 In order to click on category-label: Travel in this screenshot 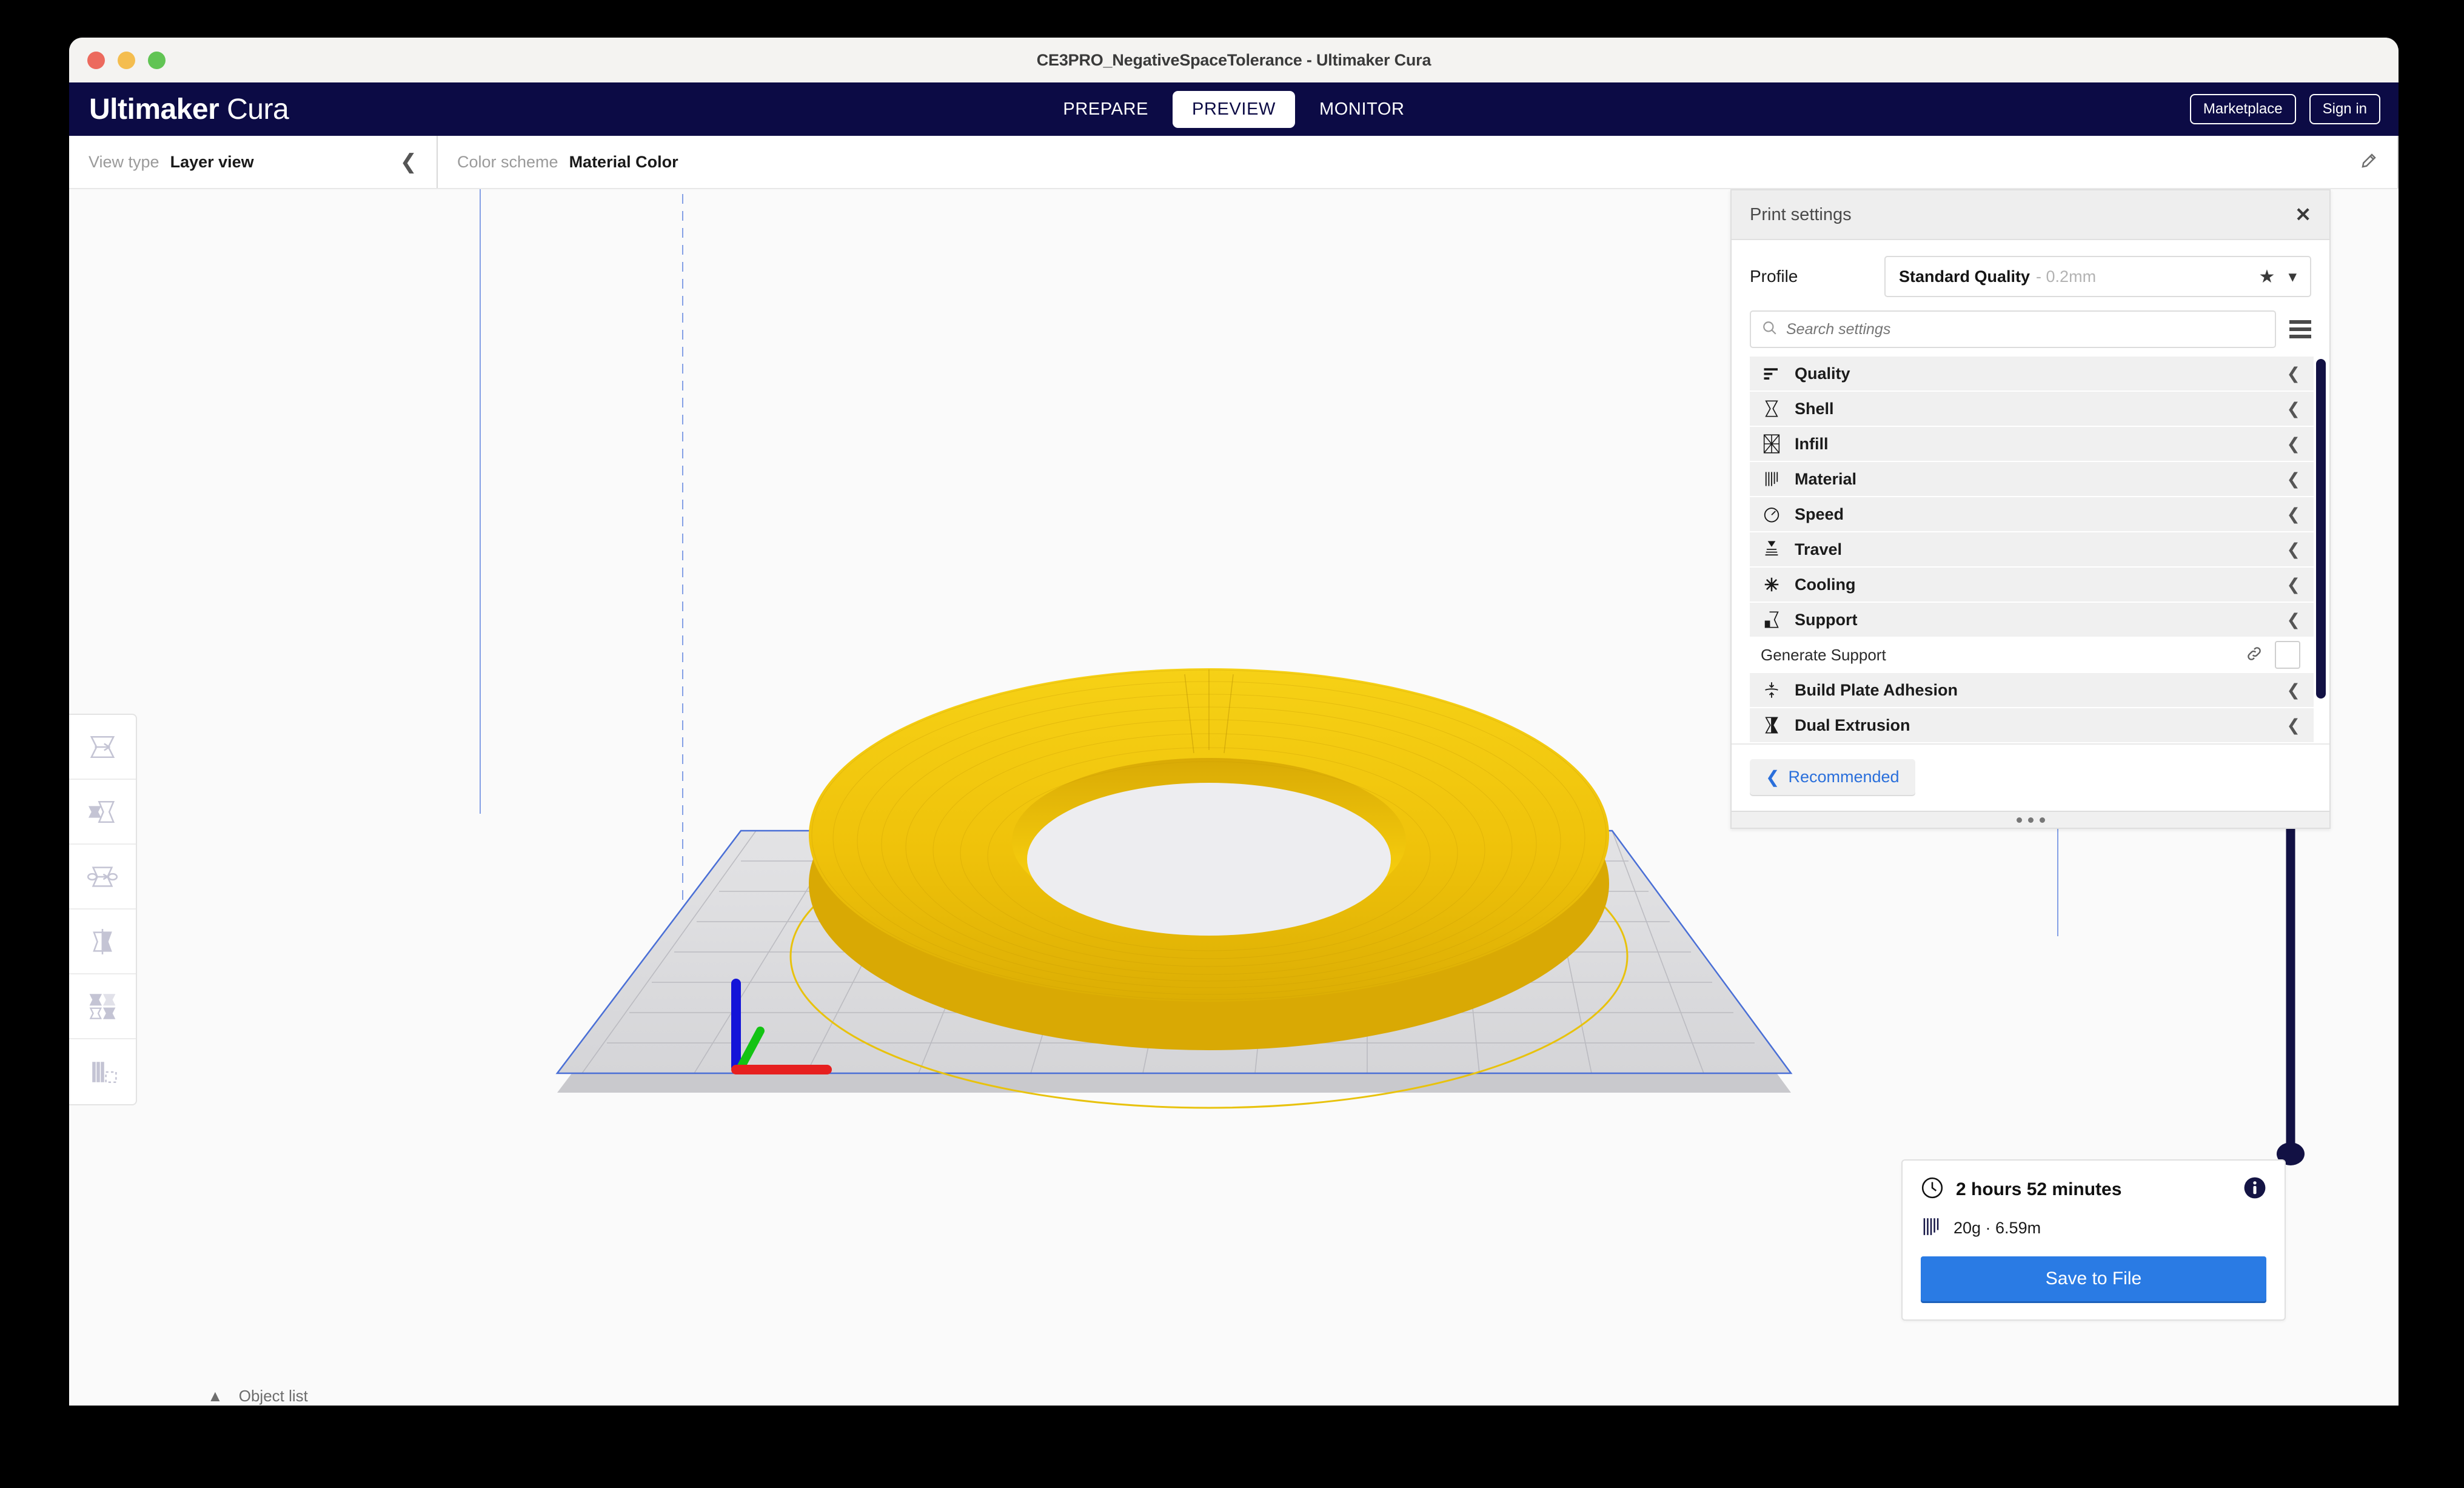, I will do `click(1819, 549)`.